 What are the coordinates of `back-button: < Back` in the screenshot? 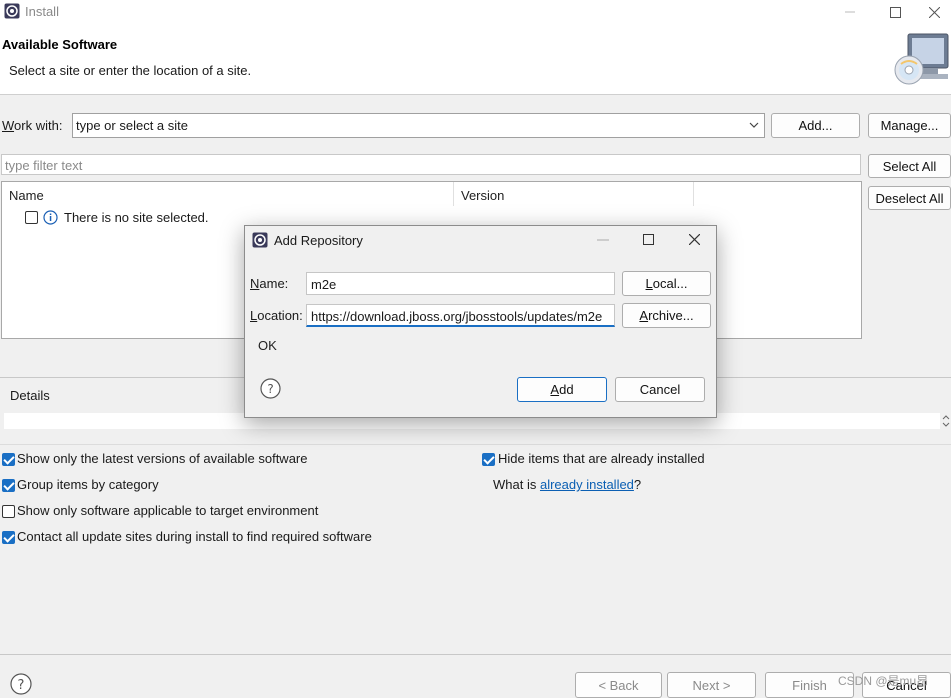 It's located at (618, 685).